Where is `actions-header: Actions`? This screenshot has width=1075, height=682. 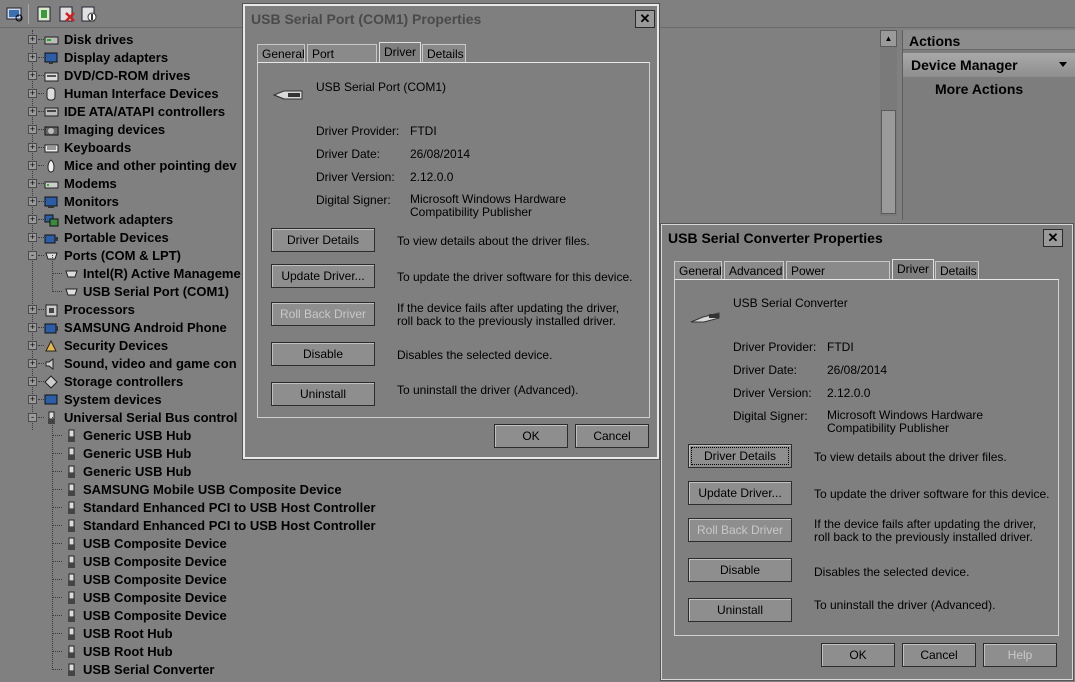
actions-header: Actions is located at coordinates (989, 40).